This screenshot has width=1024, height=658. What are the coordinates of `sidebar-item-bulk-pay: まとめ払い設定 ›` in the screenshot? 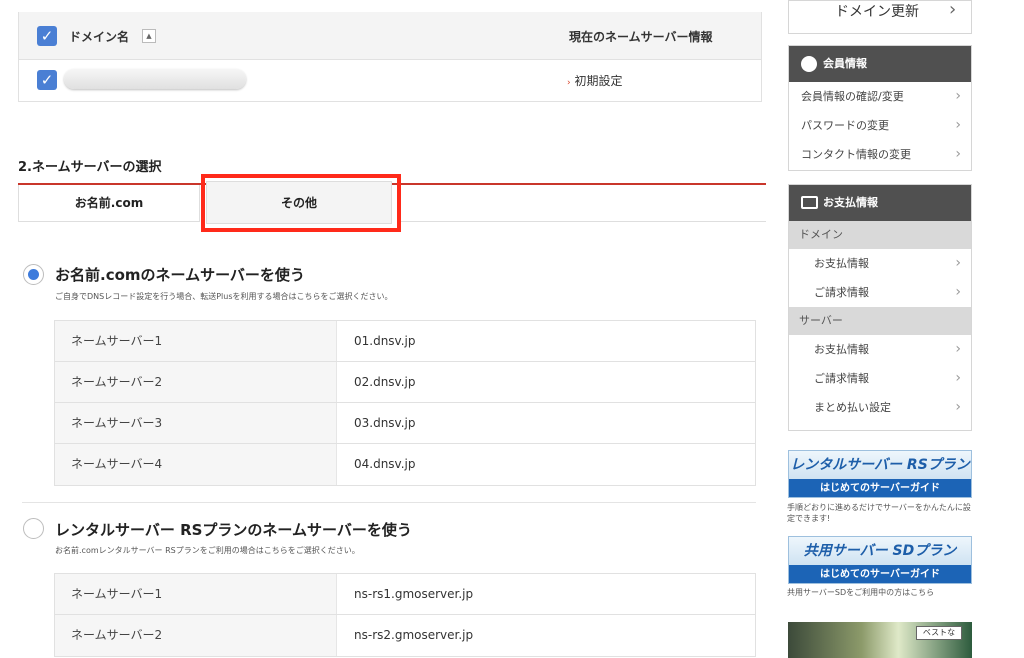 It's located at (880, 407).